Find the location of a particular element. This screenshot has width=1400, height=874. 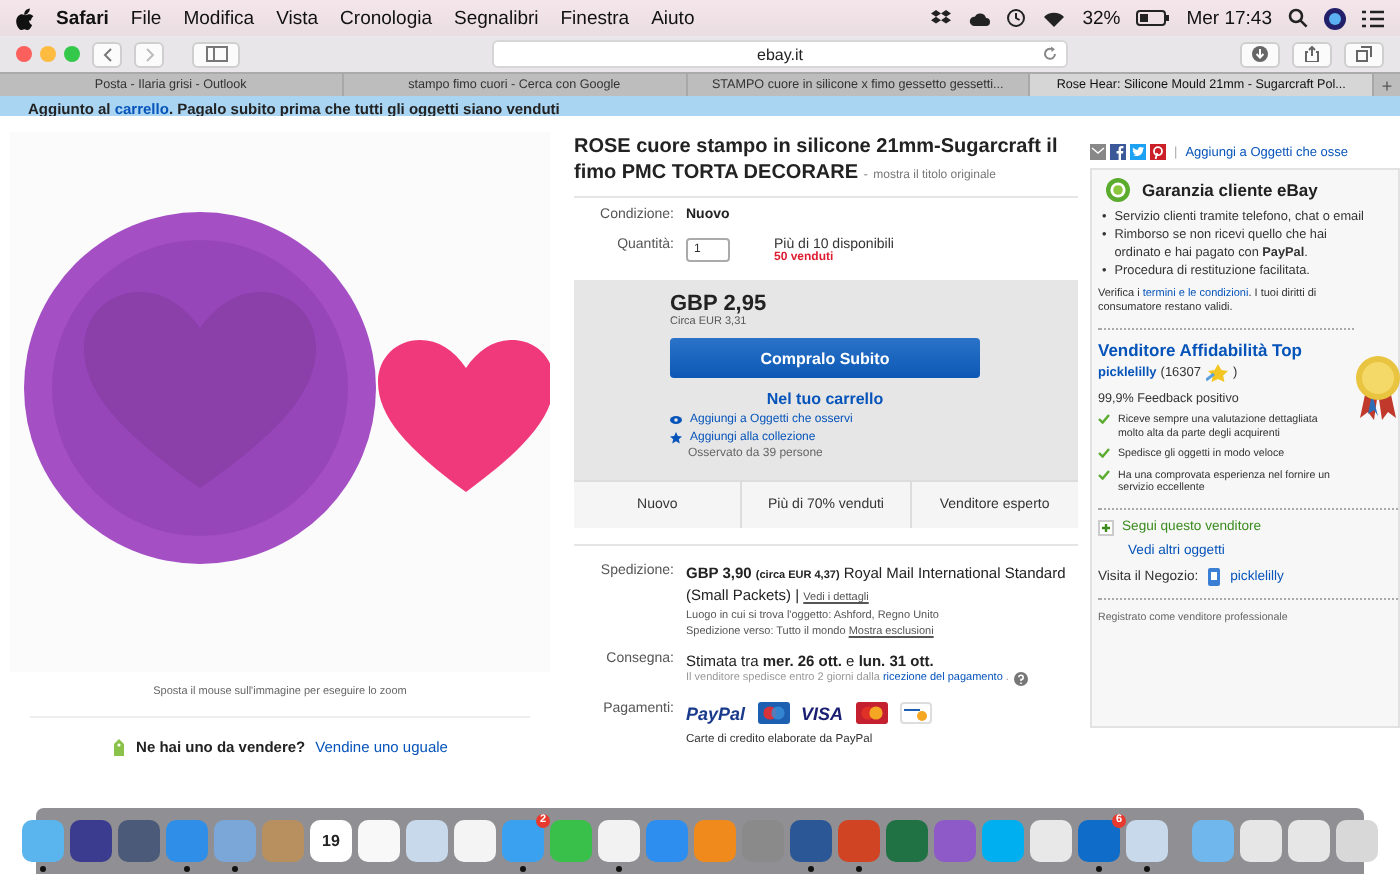

download-button is located at coordinates (1260, 54).